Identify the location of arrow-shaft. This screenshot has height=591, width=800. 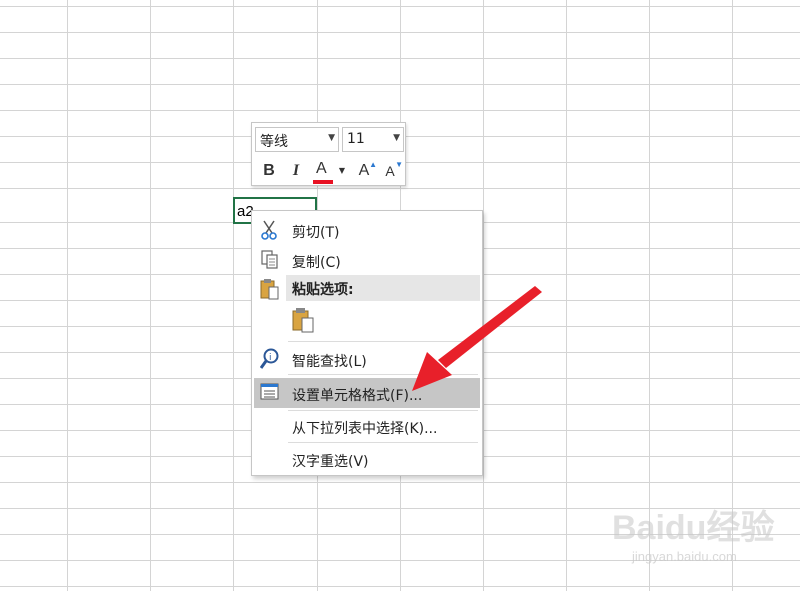
(490, 327).